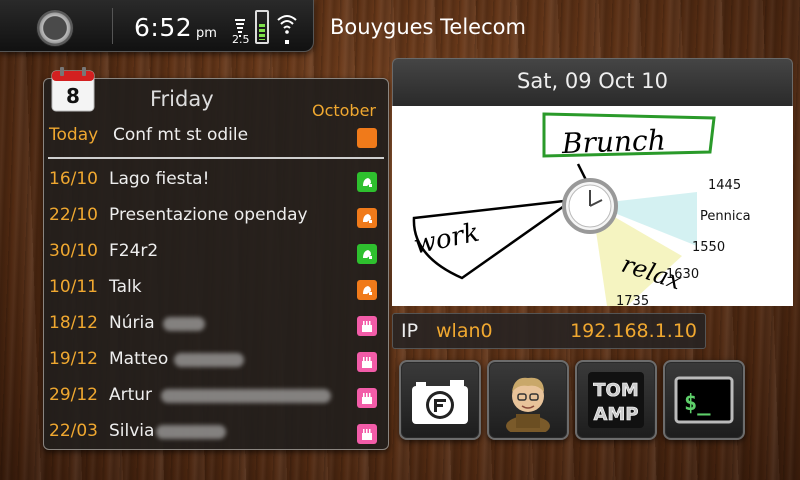 The height and width of the screenshot is (480, 800). Describe the element at coordinates (410, 331) in the screenshot. I see `ip-label: IP` at that location.